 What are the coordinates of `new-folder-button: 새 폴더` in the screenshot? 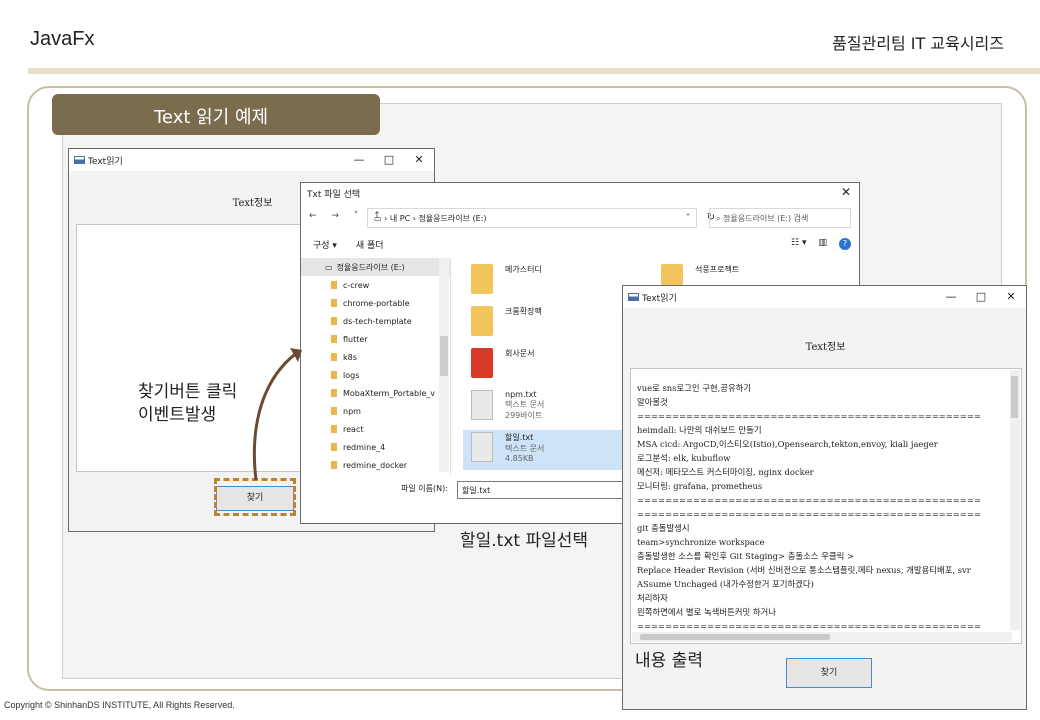 It's located at (370, 246).